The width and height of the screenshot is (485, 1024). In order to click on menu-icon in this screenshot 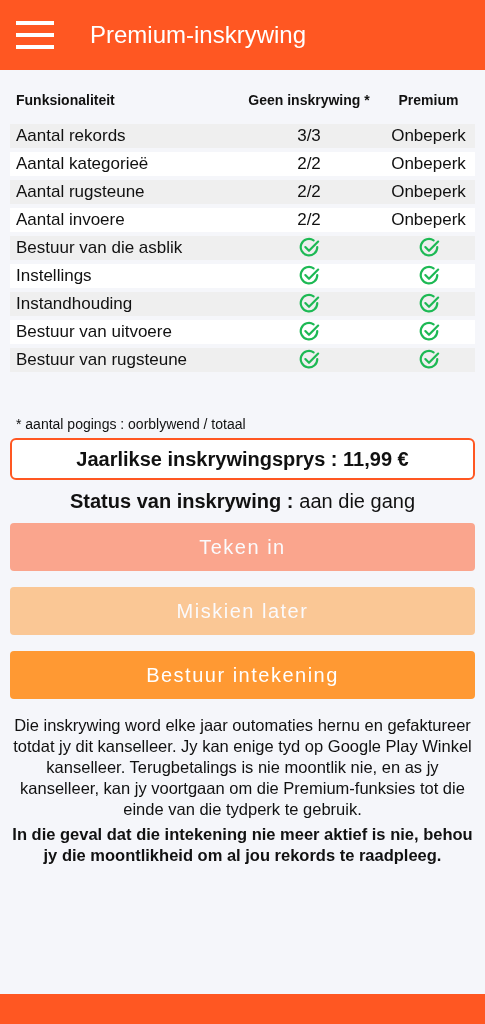, I will do `click(35, 35)`.